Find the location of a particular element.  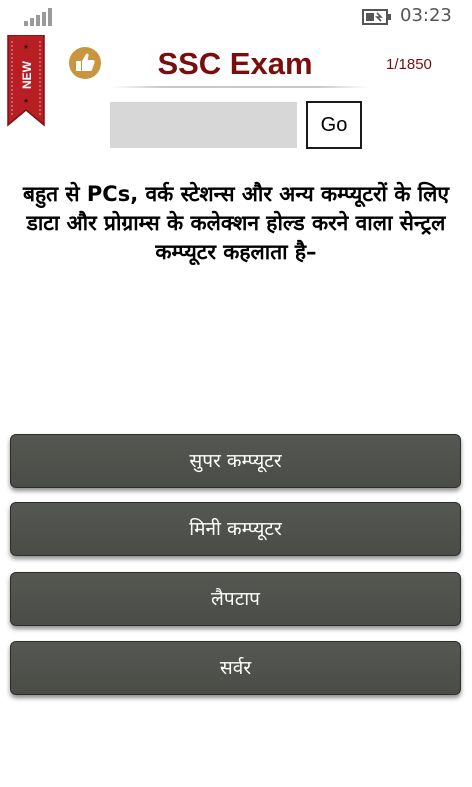

option-2-button: मिनी कम्प्यूटर is located at coordinates (235, 529).